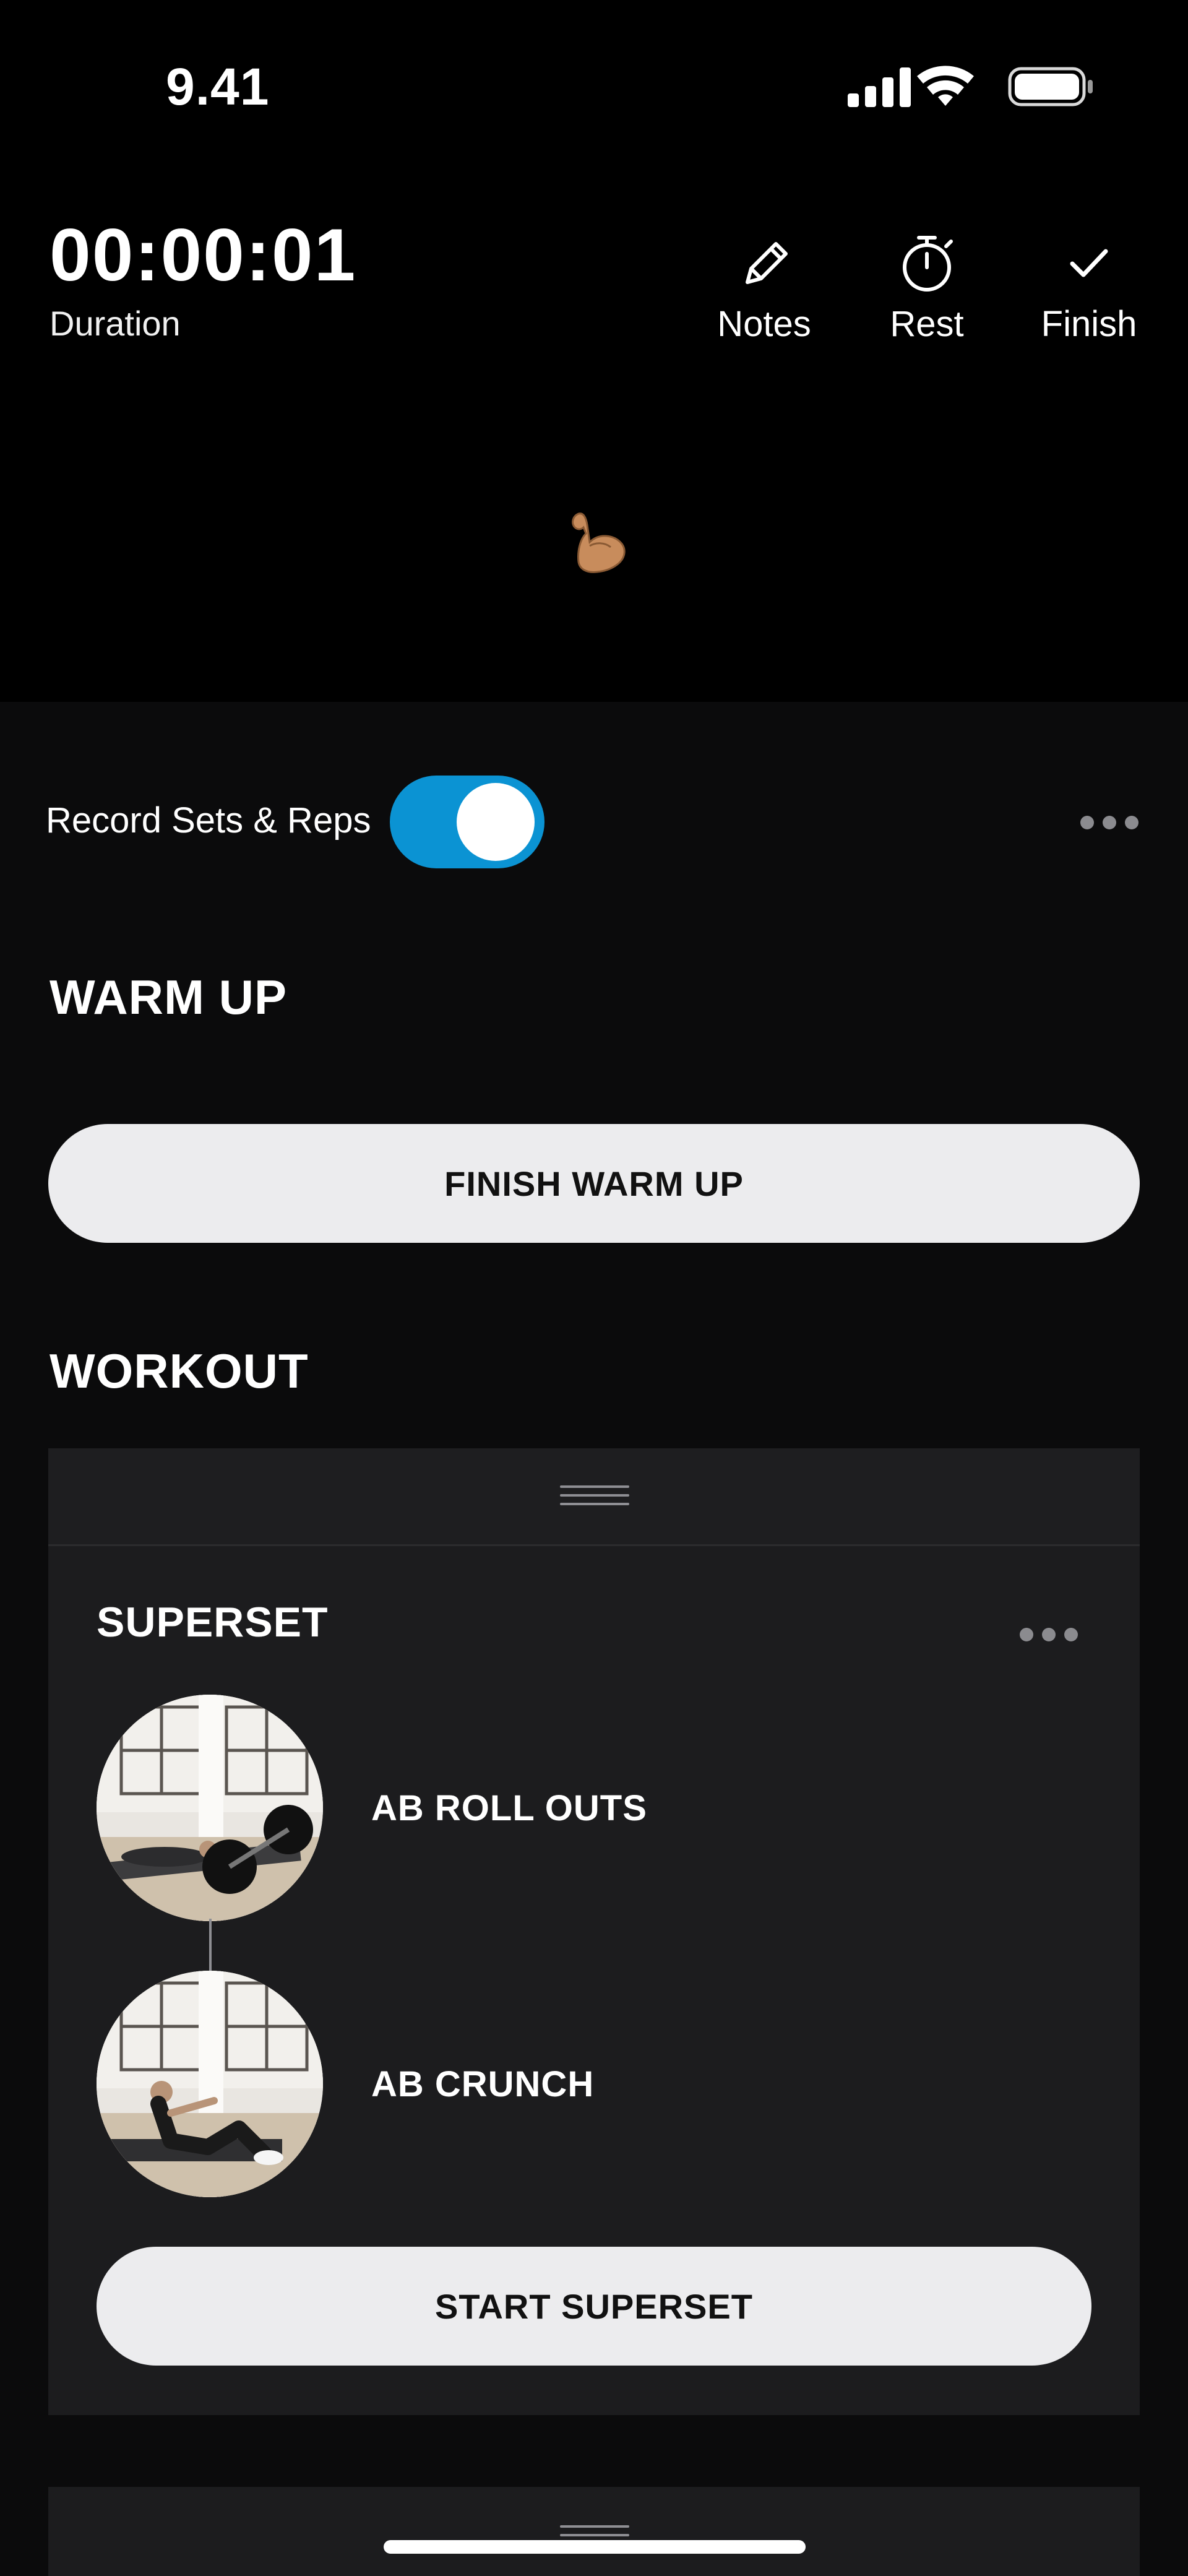 The height and width of the screenshot is (2576, 1188). Describe the element at coordinates (210, 1945) in the screenshot. I see `superset-connector` at that location.